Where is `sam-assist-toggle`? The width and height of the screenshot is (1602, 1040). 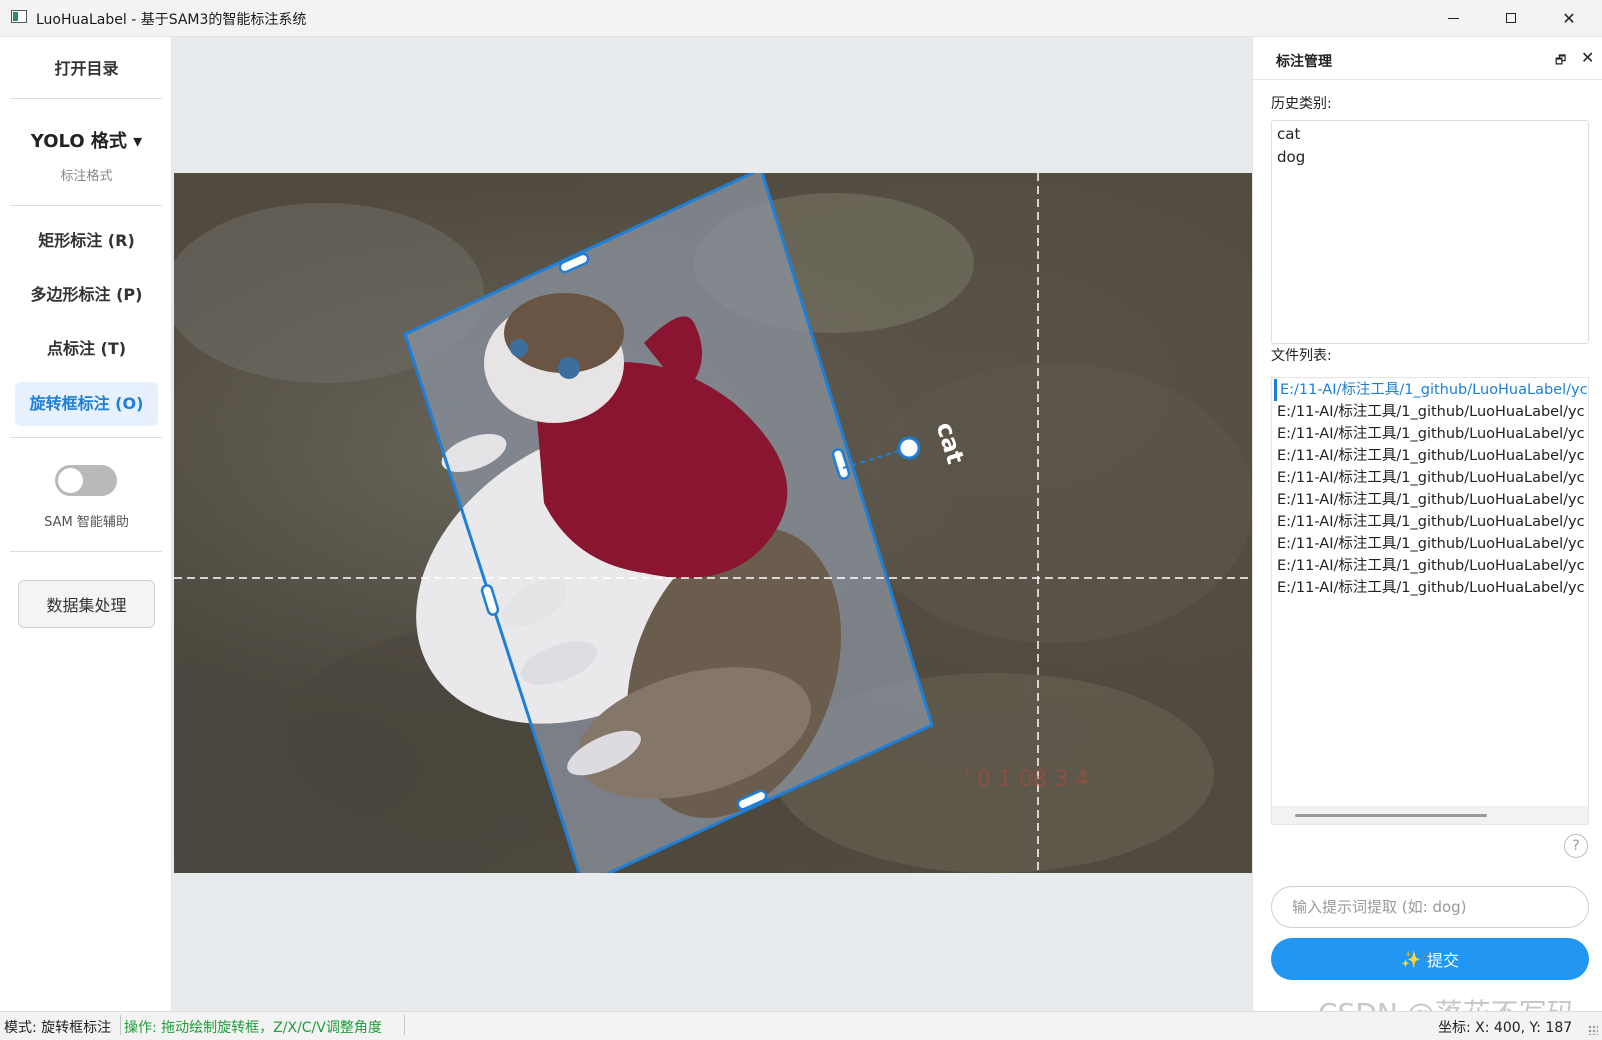
sam-assist-toggle is located at coordinates (86, 480).